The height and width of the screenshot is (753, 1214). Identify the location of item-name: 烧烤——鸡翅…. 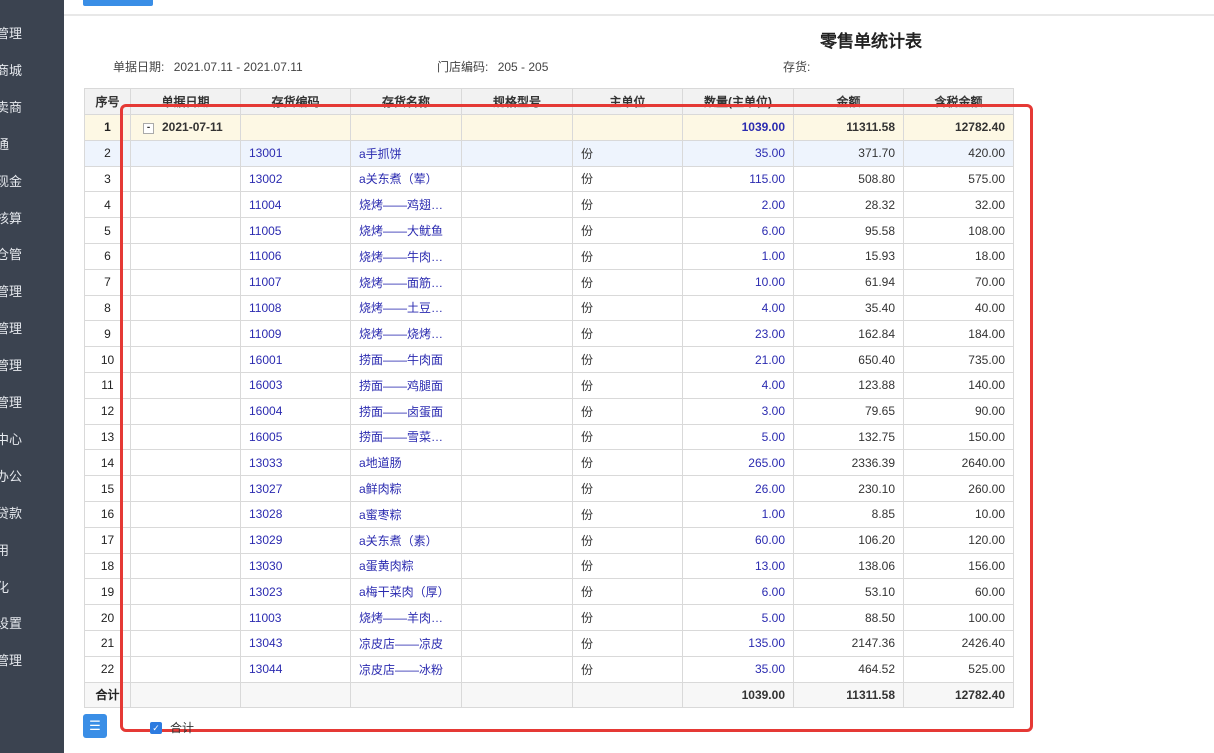
(406, 205).